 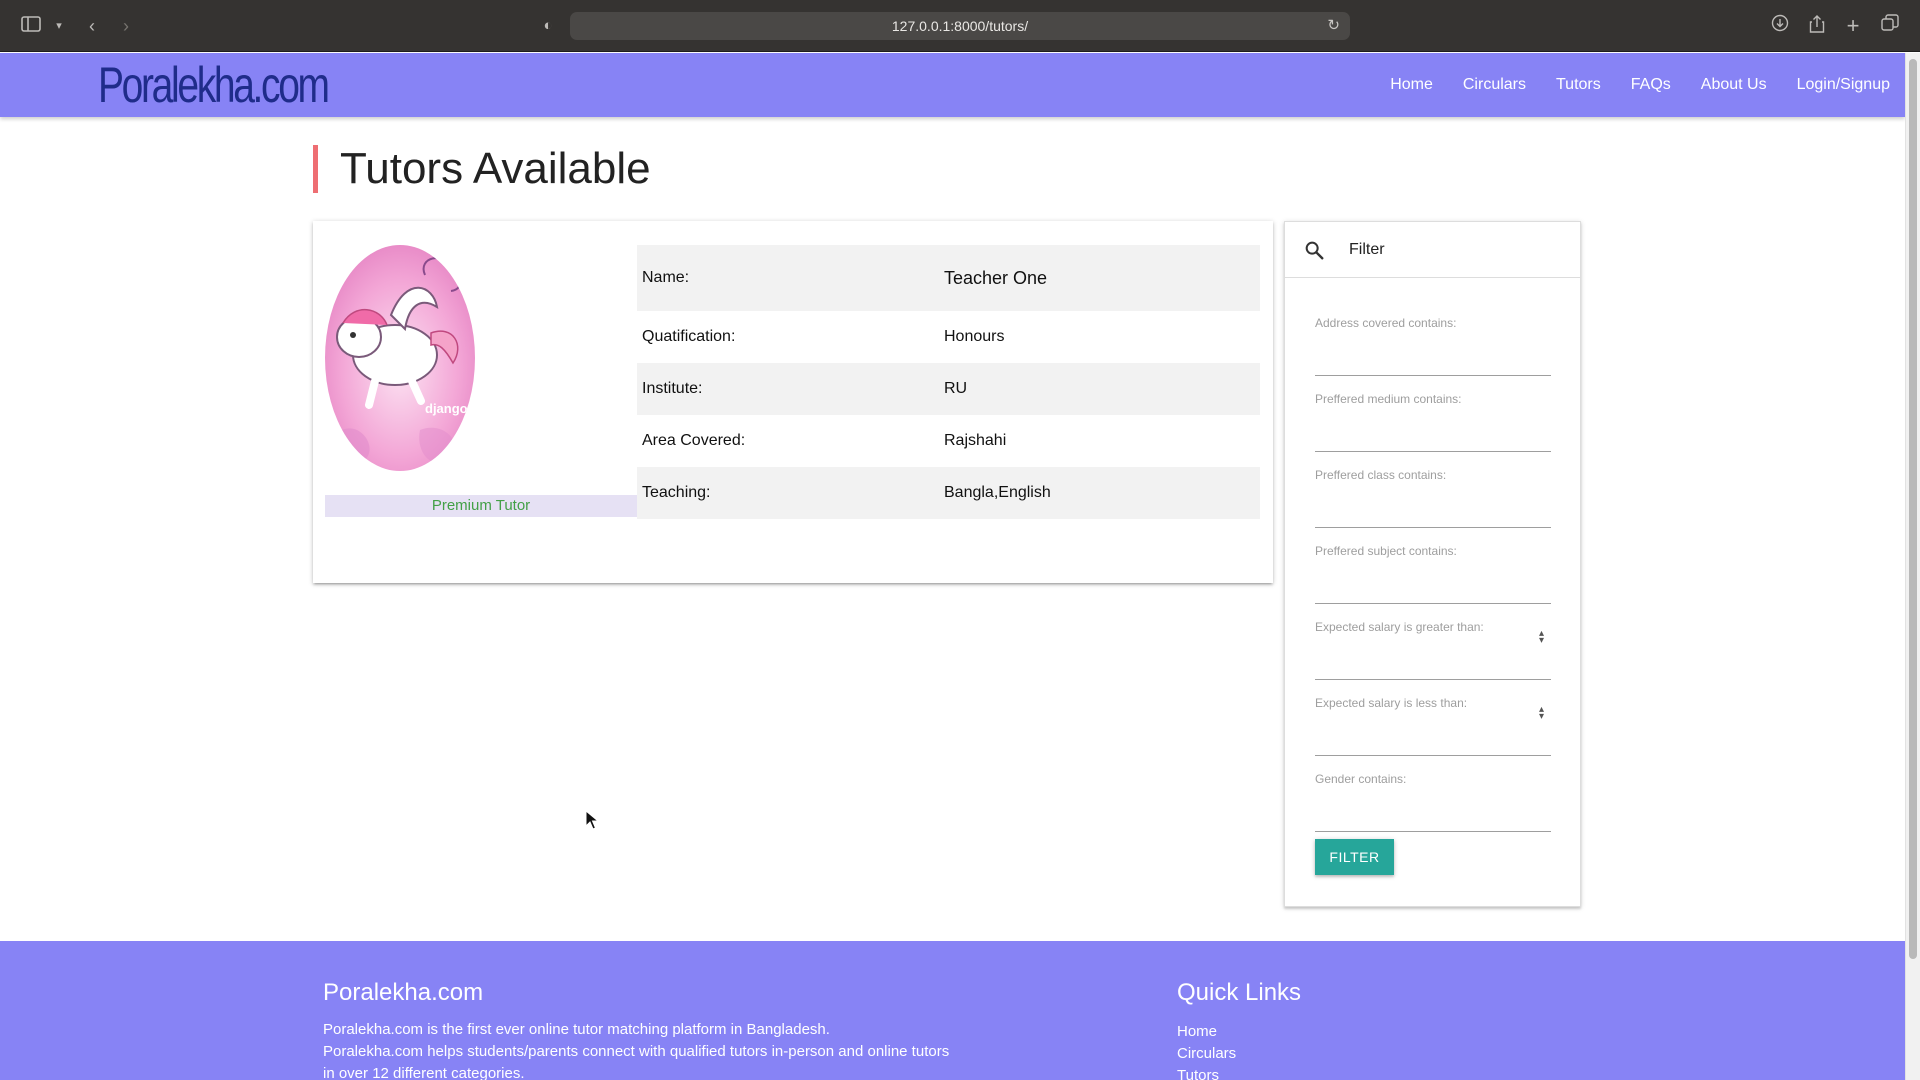 What do you see at coordinates (1432, 250) in the screenshot?
I see `filter-header: Filter` at bounding box center [1432, 250].